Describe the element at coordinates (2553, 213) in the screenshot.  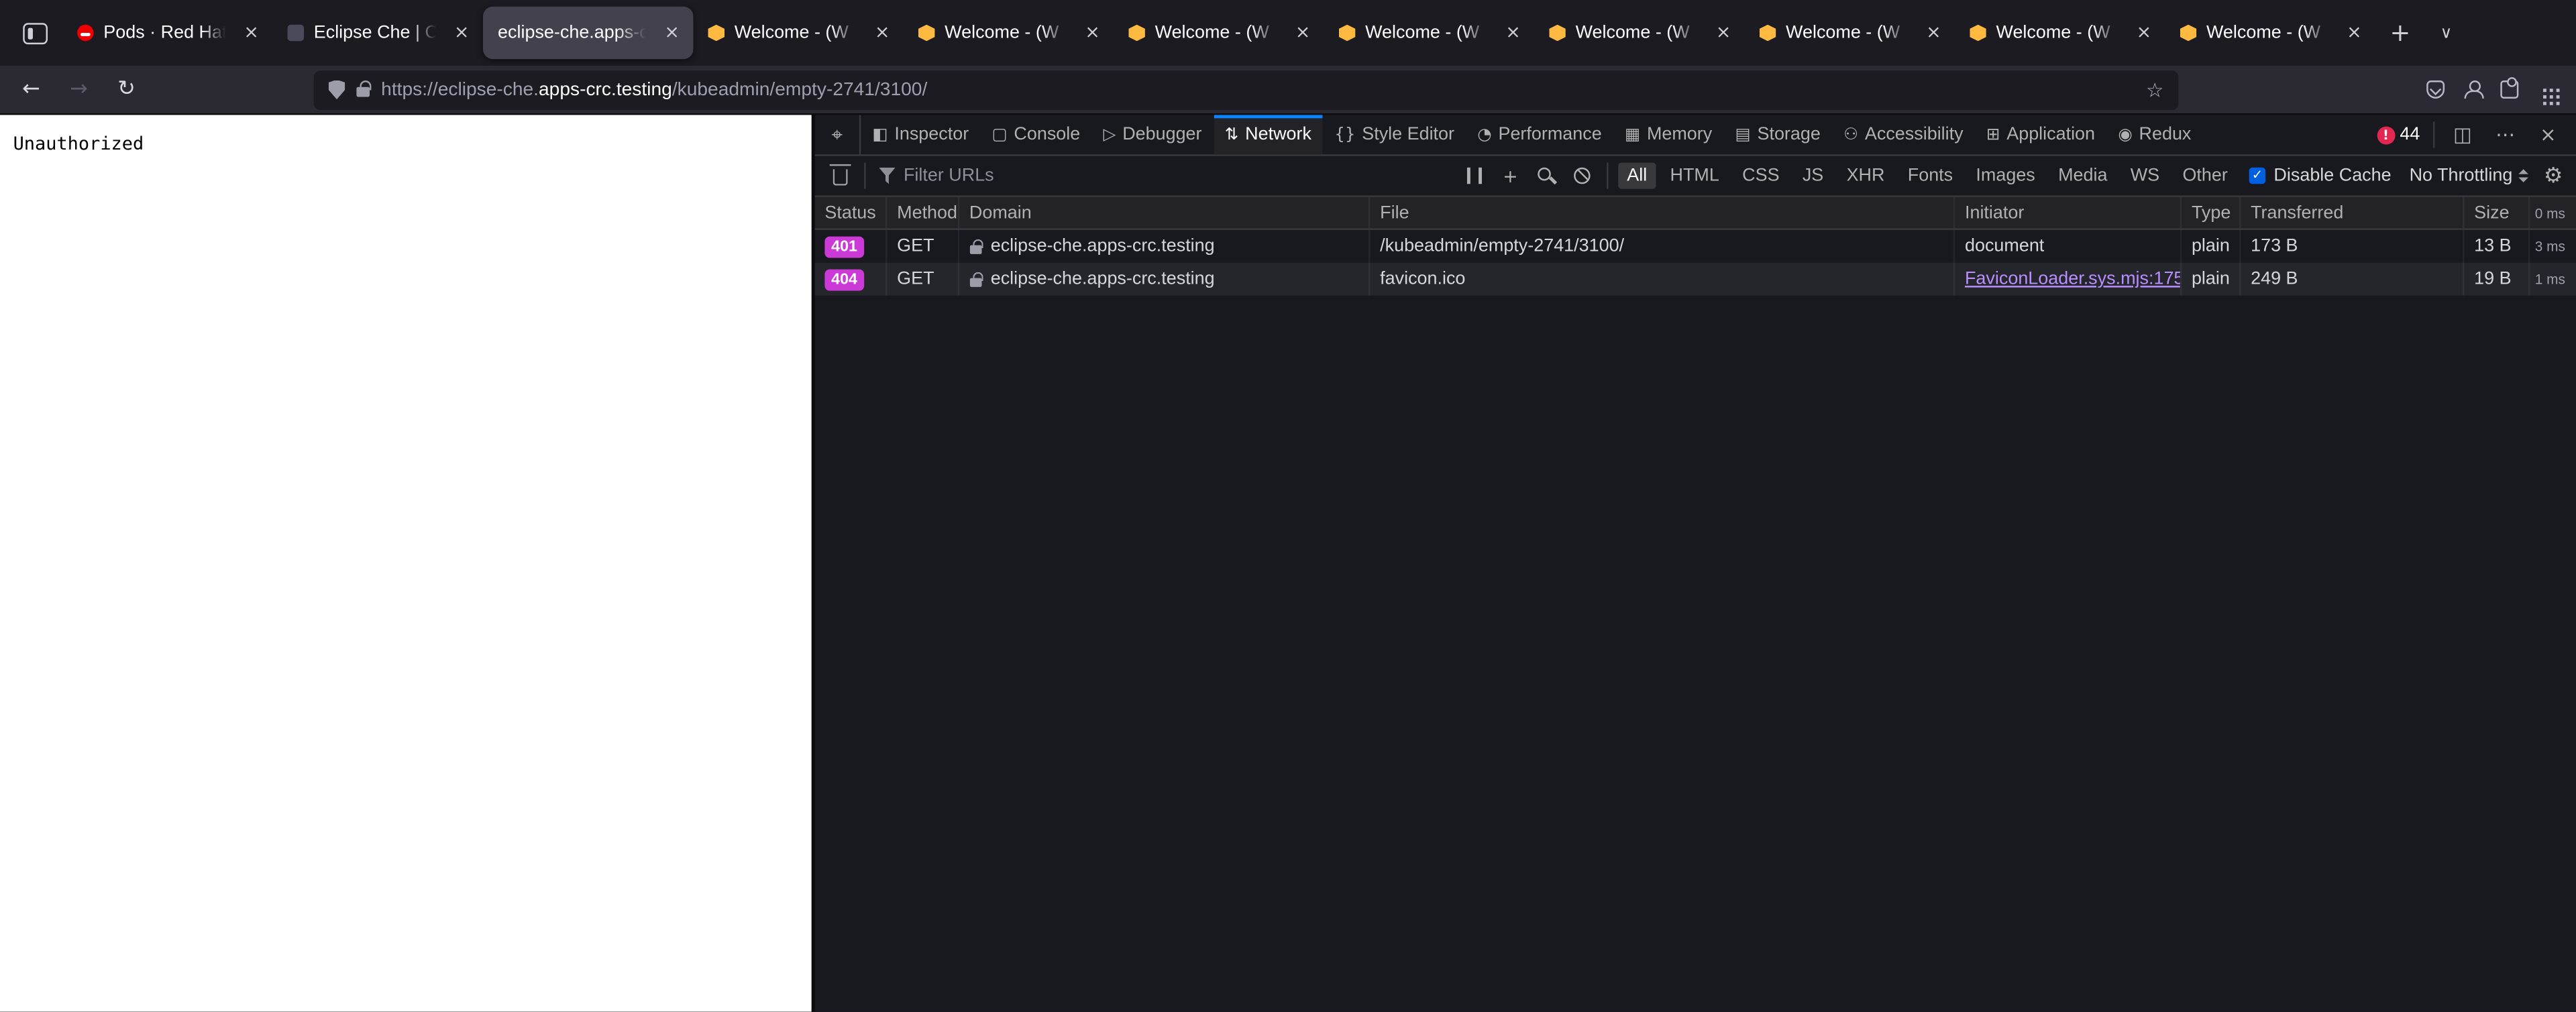
I see `column-header-waterfall: 0 ms` at that location.